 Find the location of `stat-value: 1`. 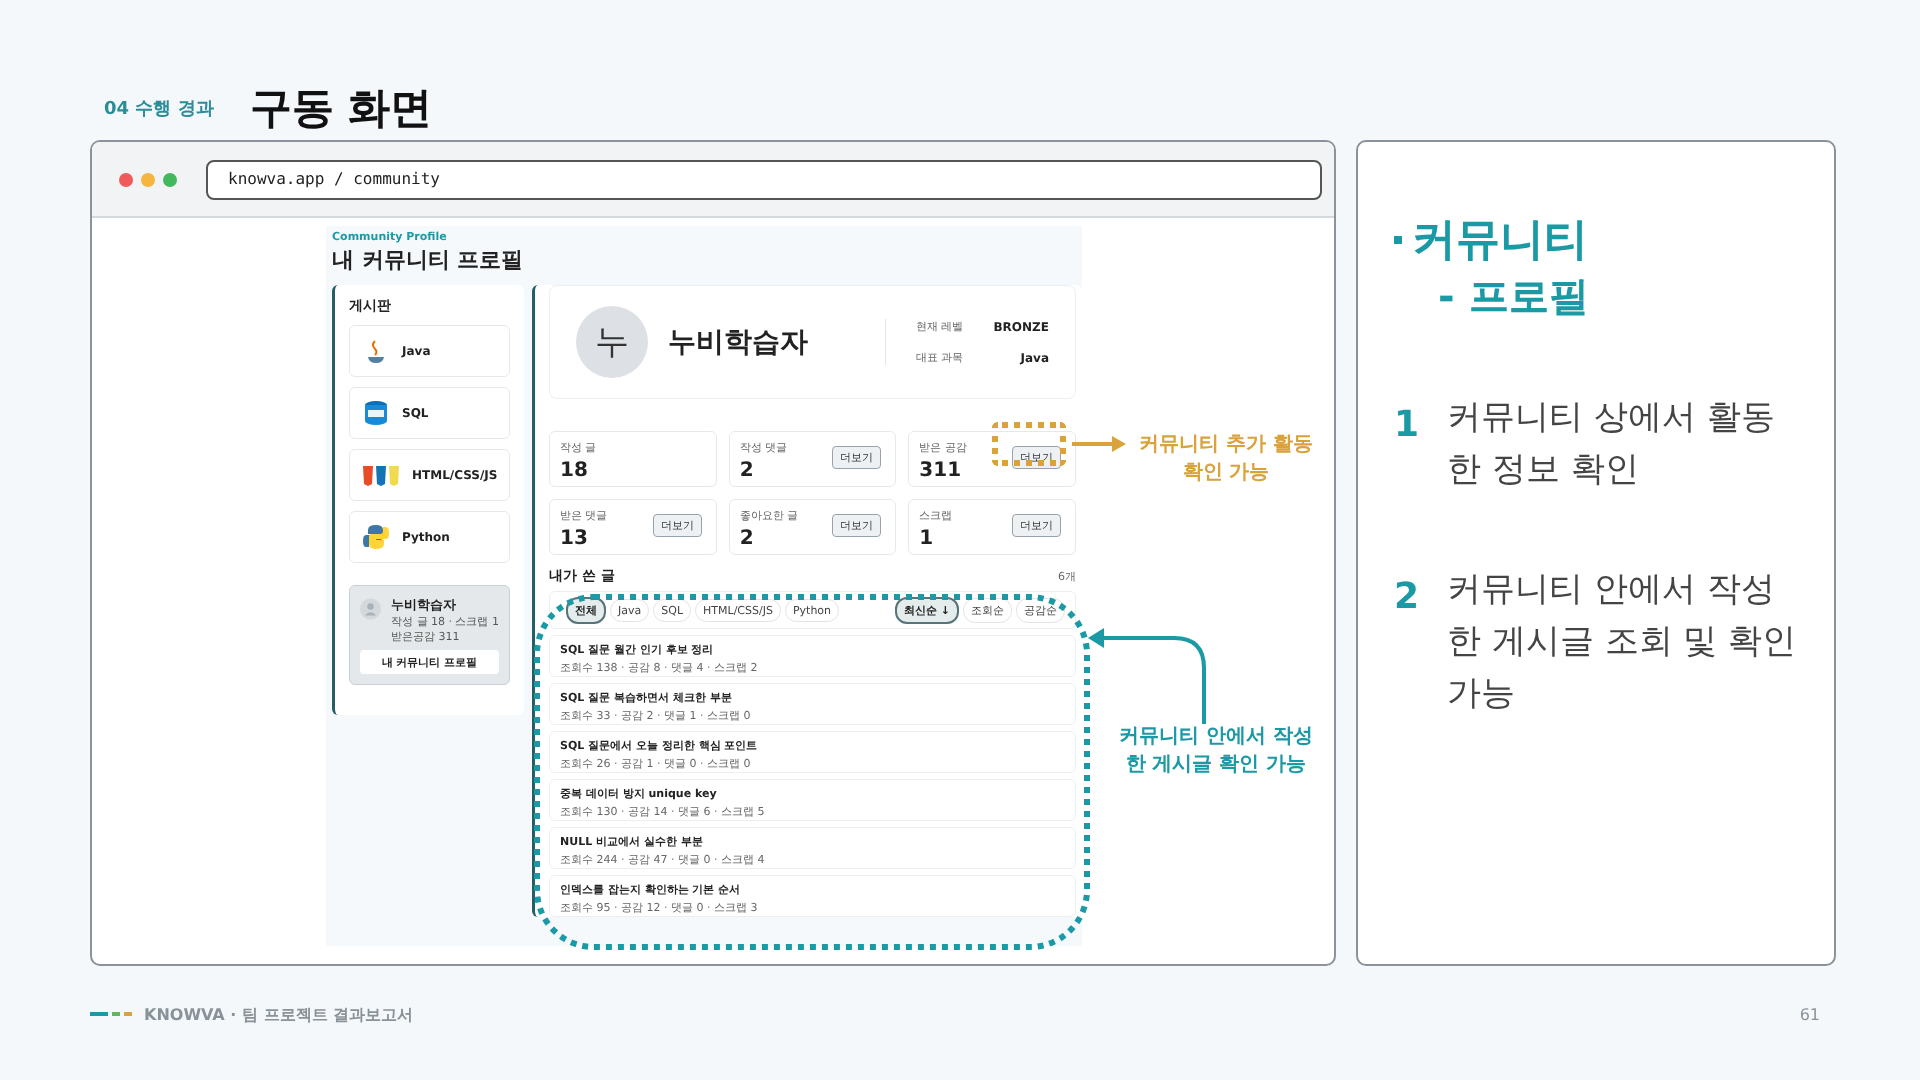

stat-value: 1 is located at coordinates (926, 537).